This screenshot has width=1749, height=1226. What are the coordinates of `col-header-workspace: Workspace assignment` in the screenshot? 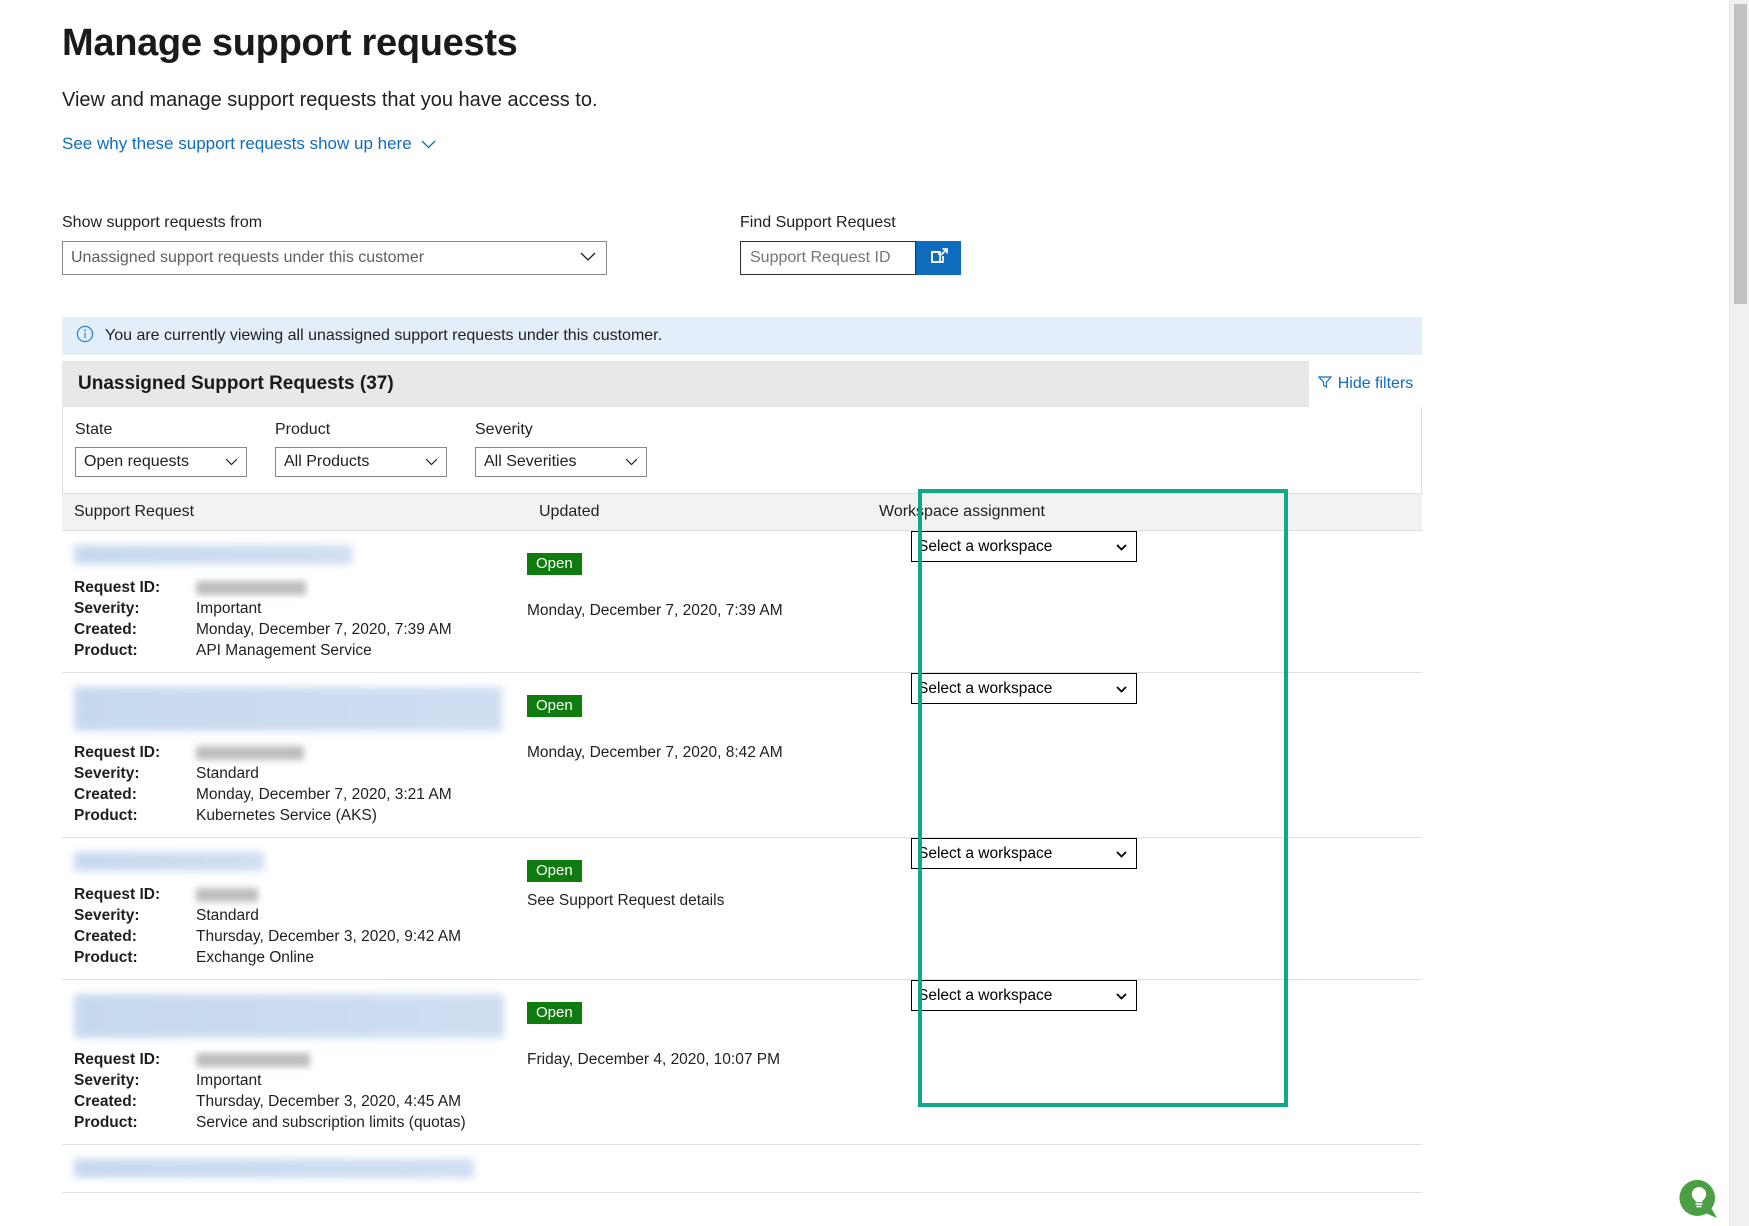 It's located at (1144, 512).